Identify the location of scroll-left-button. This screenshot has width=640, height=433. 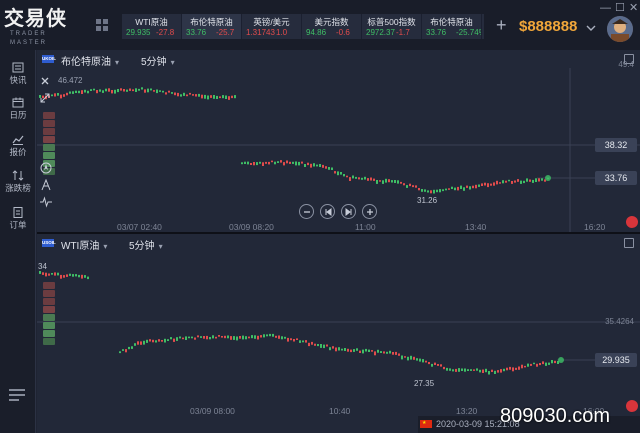
(327, 211).